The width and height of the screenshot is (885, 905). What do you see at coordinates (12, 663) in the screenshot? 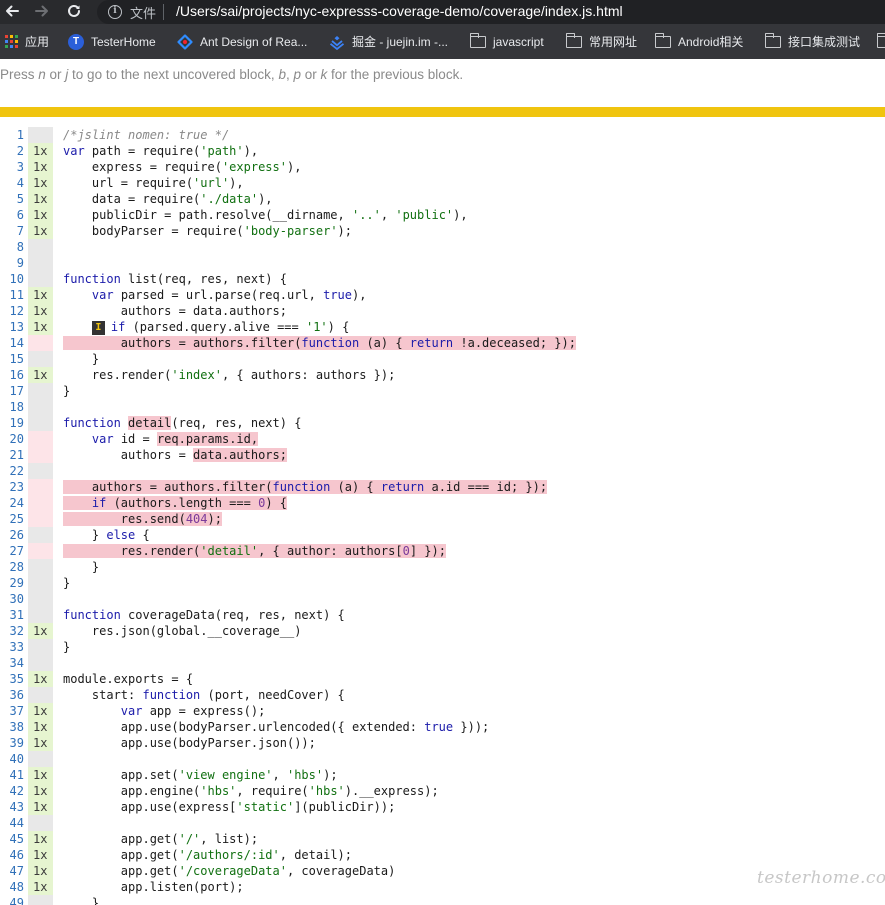
I see `line-number-link: 34` at bounding box center [12, 663].